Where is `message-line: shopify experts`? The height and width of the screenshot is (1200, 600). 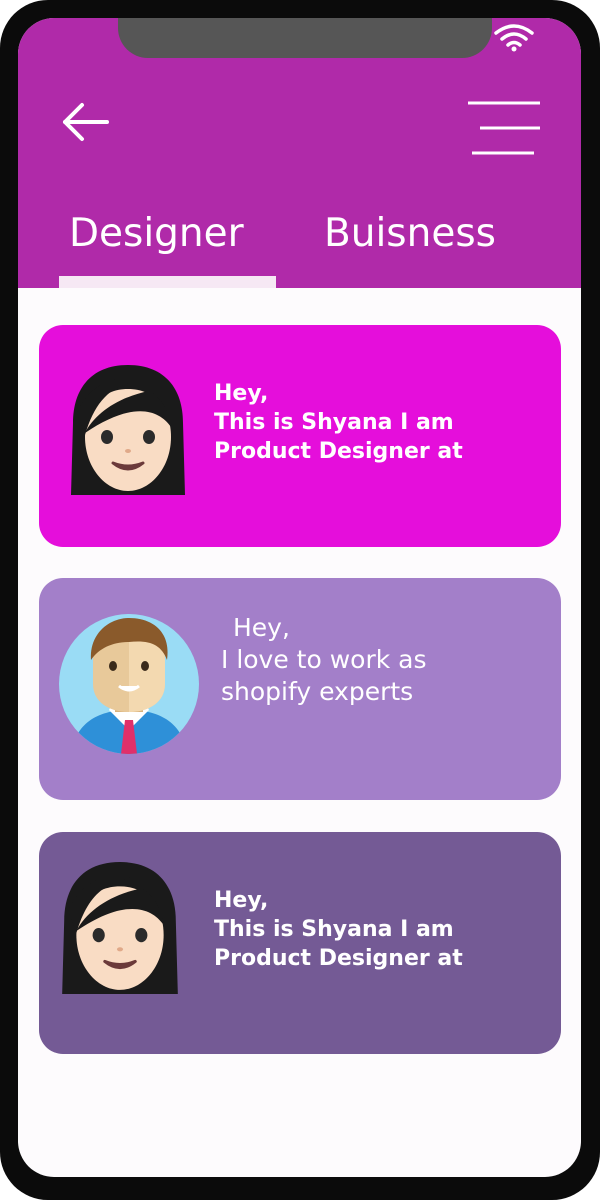
message-line: shopify experts is located at coordinates (317, 691).